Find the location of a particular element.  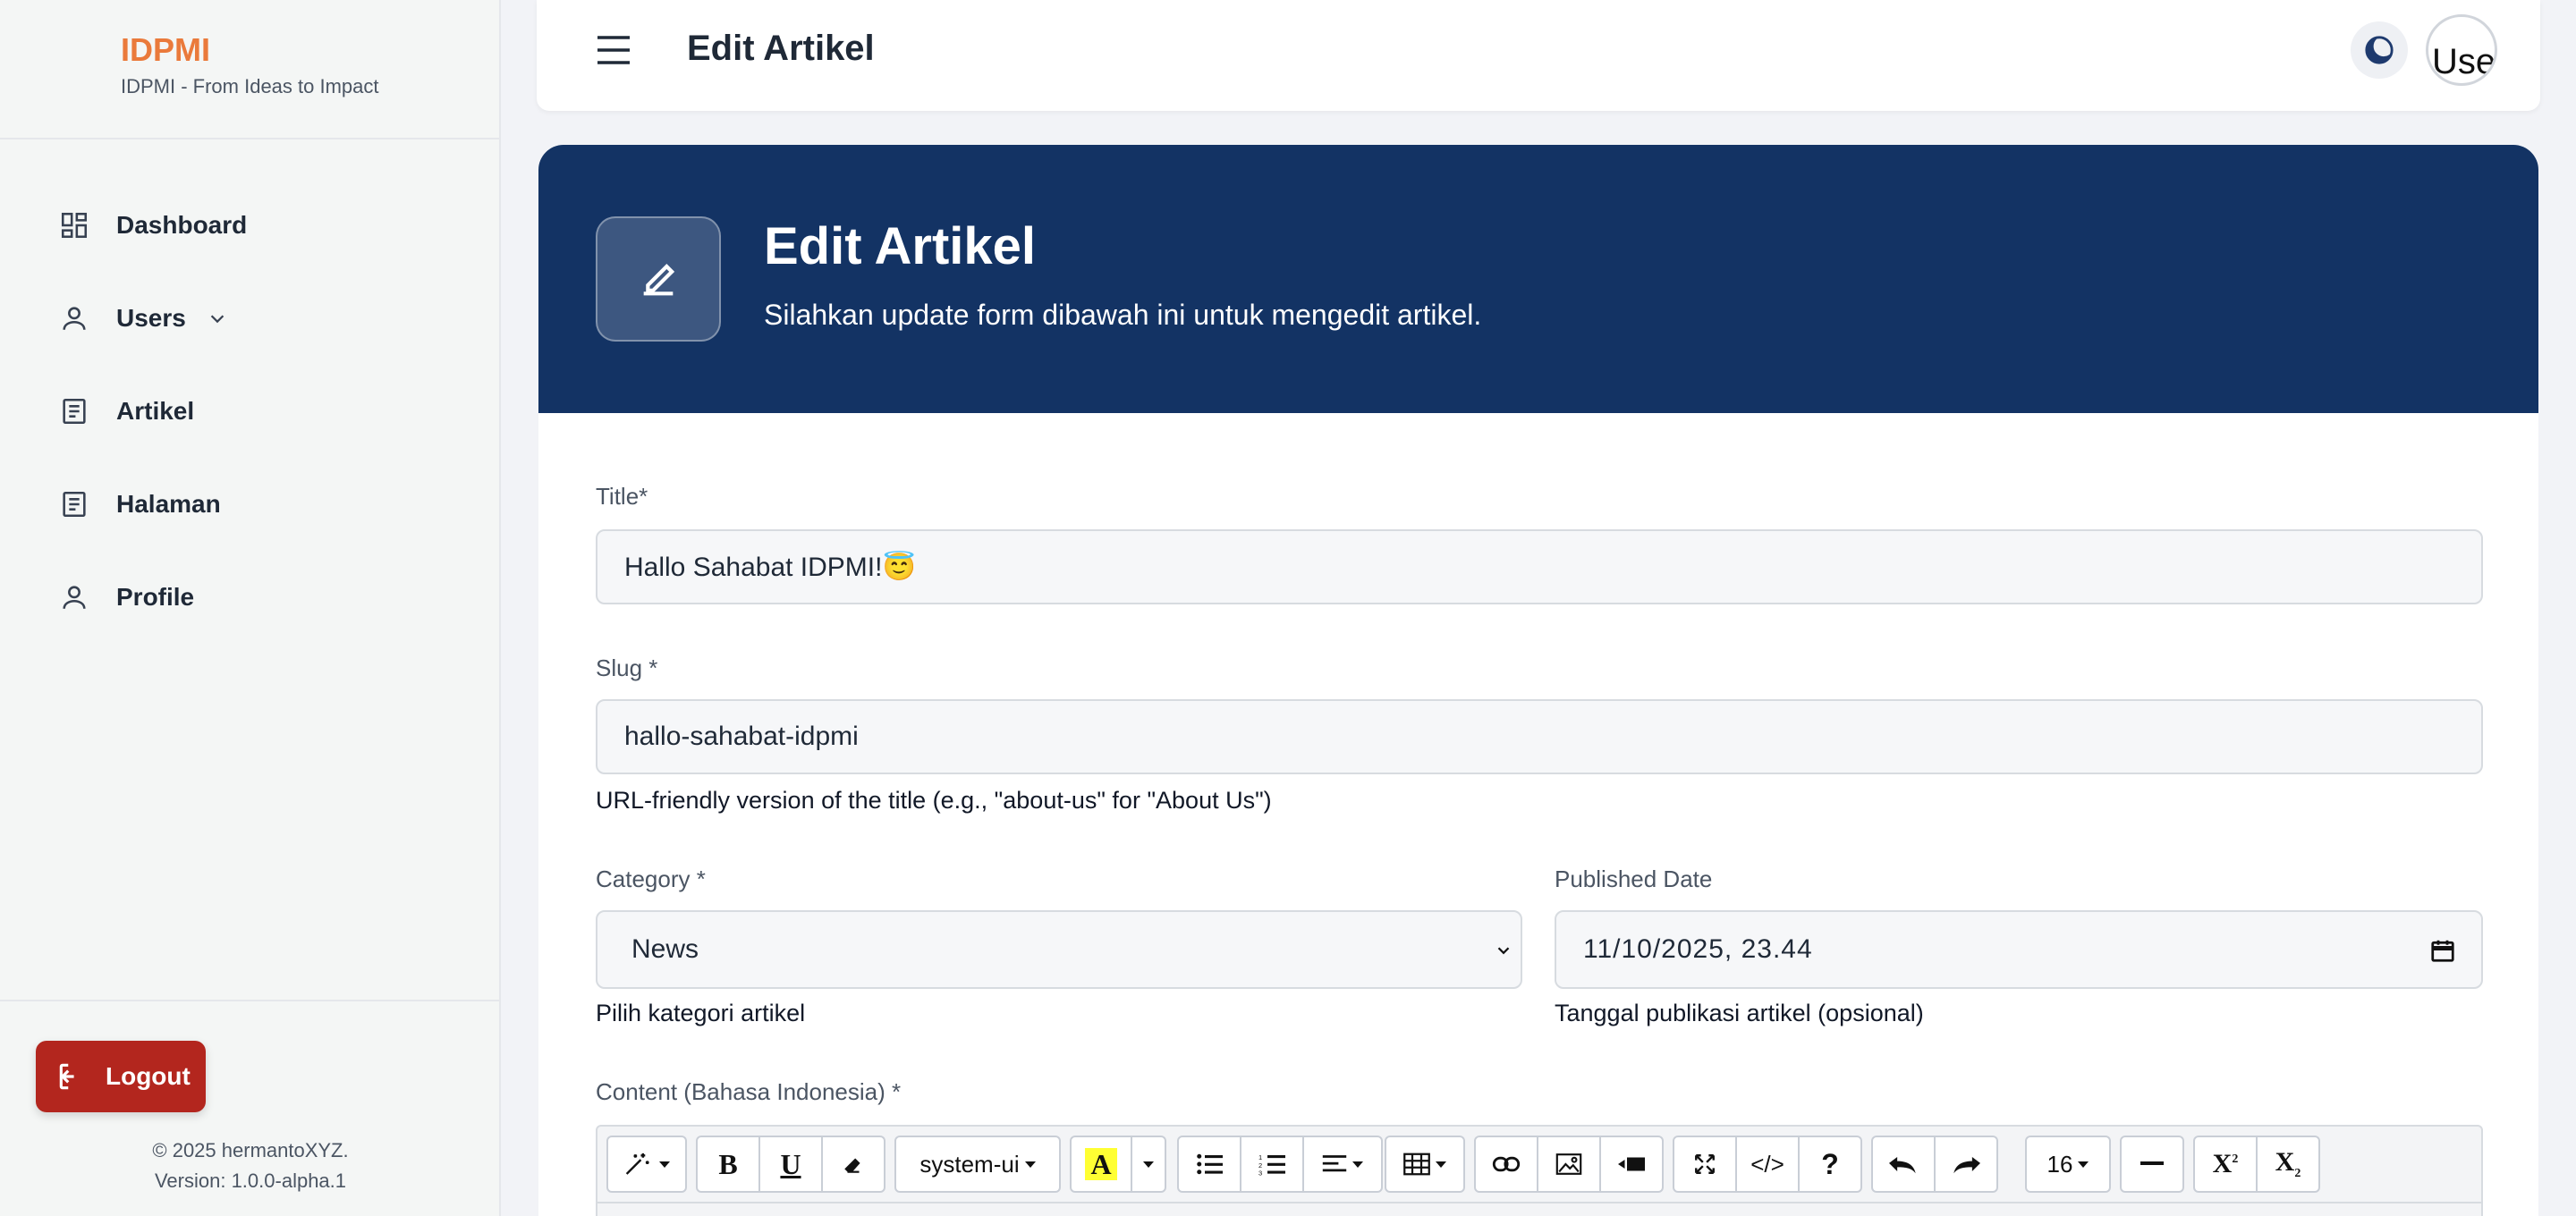

undo-button is located at coordinates (1903, 1165).